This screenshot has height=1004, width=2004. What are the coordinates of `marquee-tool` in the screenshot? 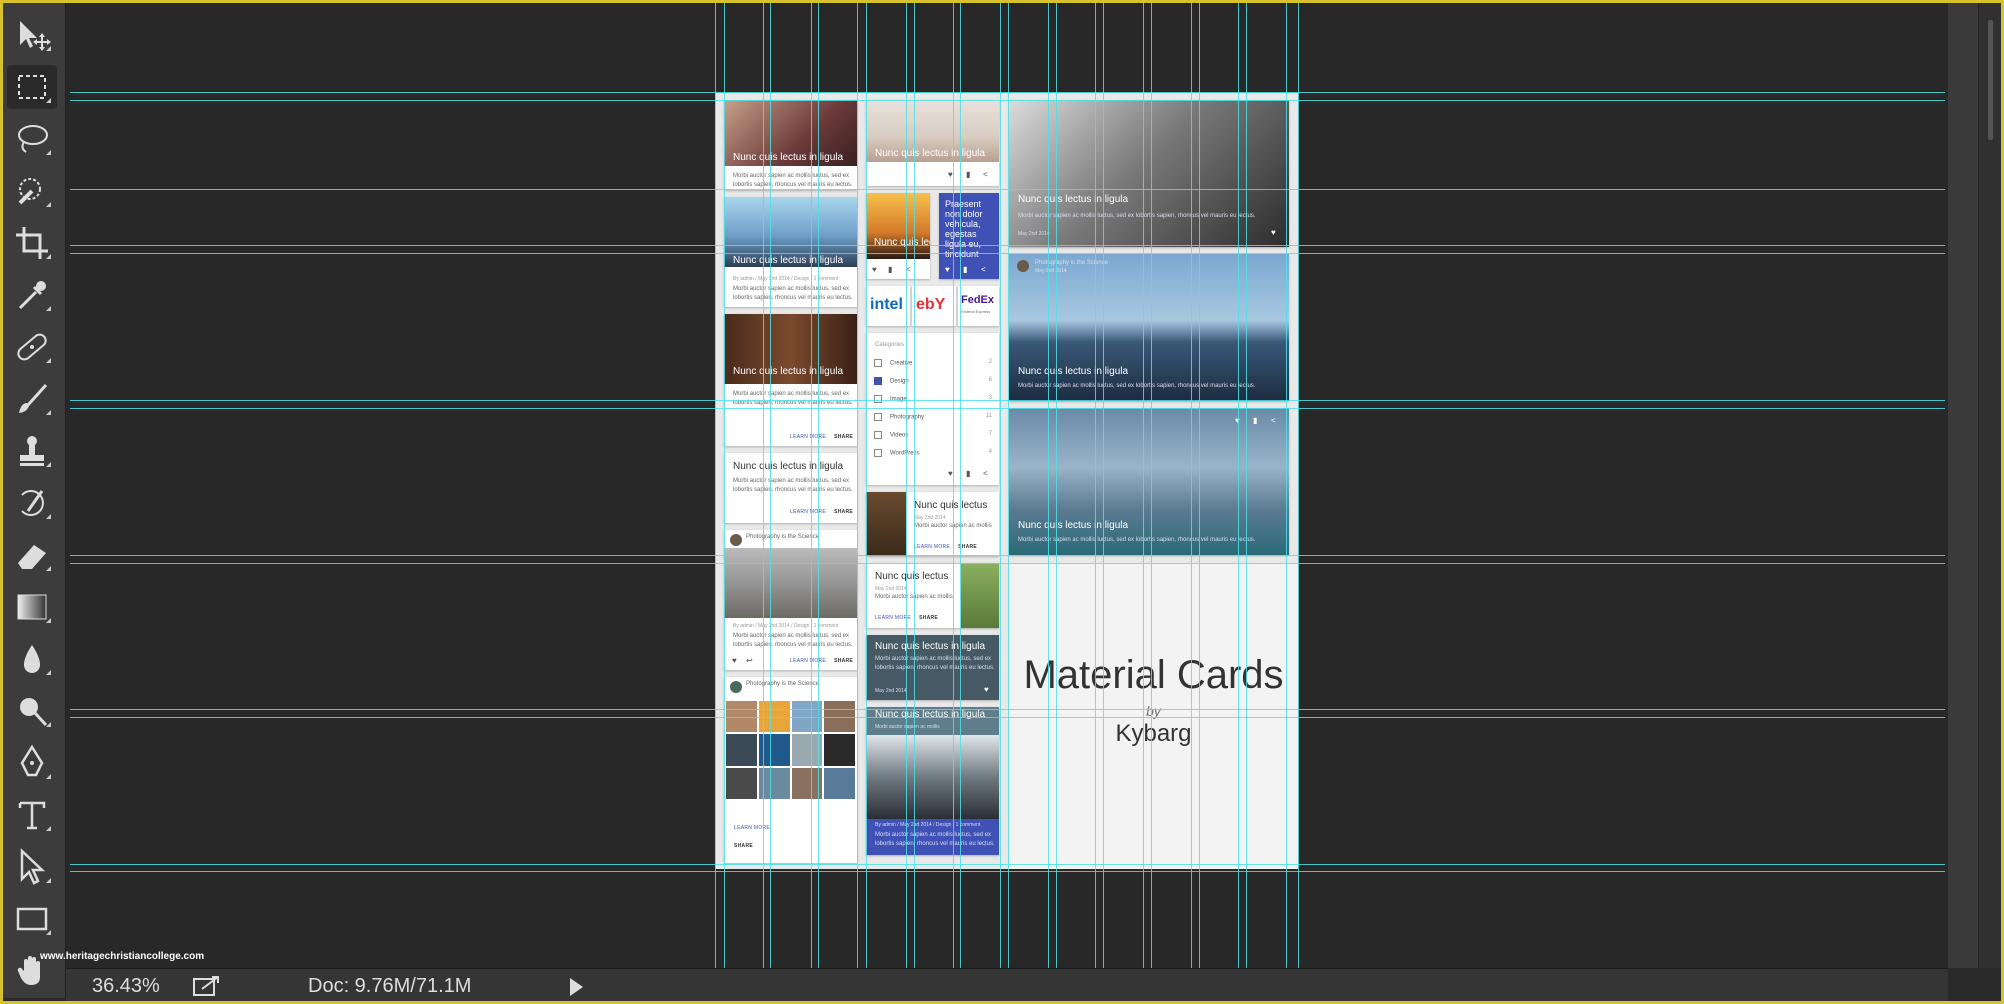 It's located at (32, 87).